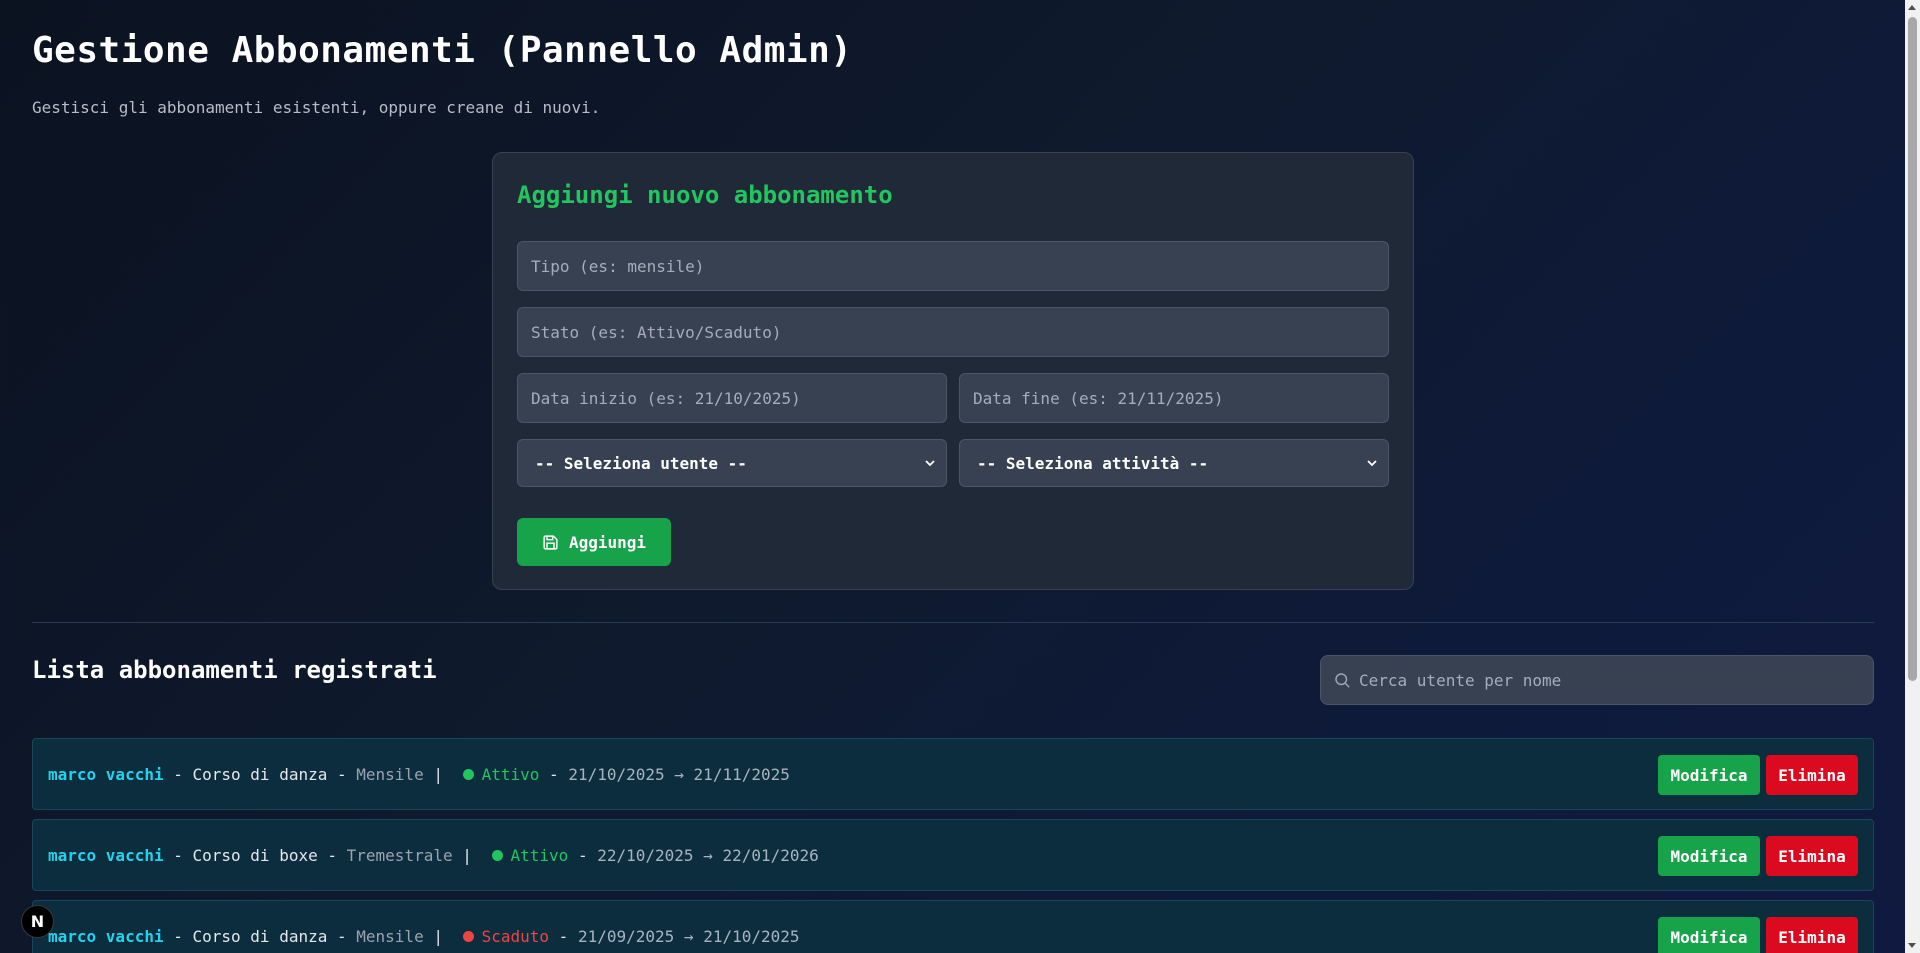 The image size is (1920, 953). Describe the element at coordinates (626, 936) in the screenshot. I see `start-date: 21/09/2025` at that location.